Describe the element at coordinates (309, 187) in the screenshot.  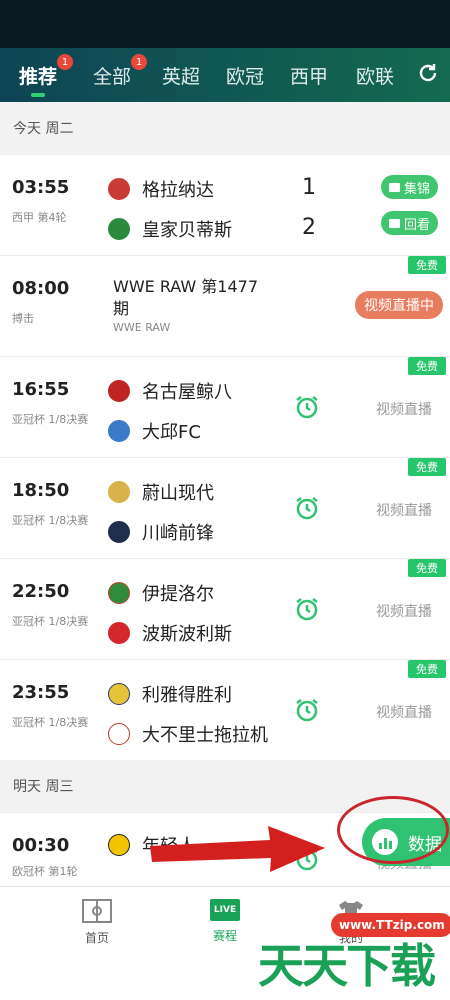
I see `home-score: 1` at that location.